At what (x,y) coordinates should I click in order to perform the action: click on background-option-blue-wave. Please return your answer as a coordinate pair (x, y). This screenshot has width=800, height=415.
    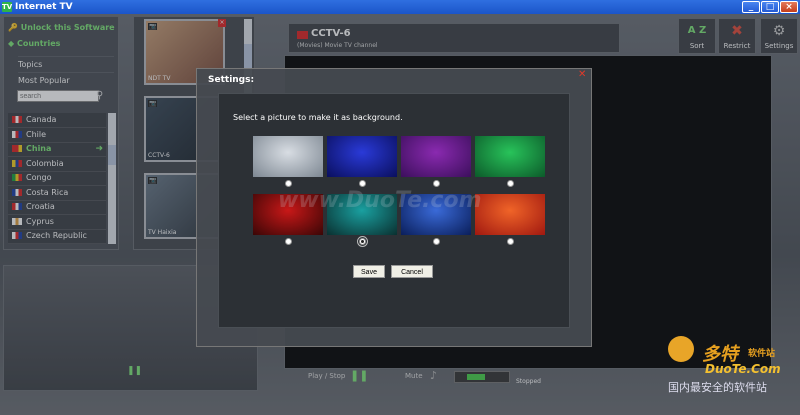
    Looking at the image, I should click on (362, 156).